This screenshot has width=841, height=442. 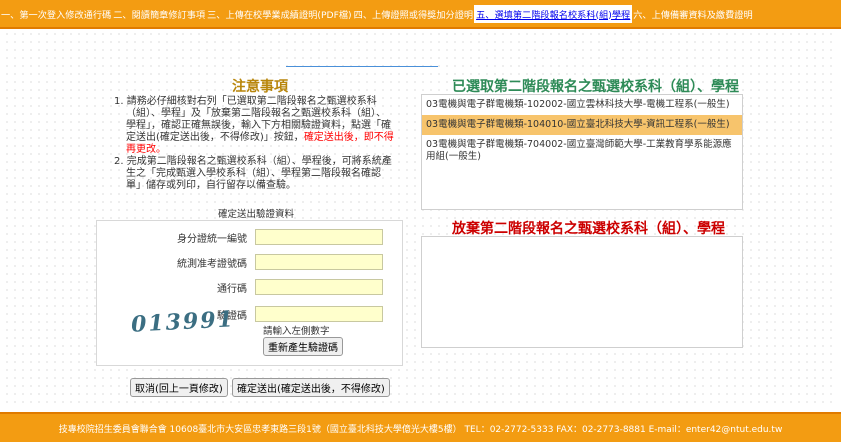 What do you see at coordinates (362, 66) in the screenshot?
I see `divider-line` at bounding box center [362, 66].